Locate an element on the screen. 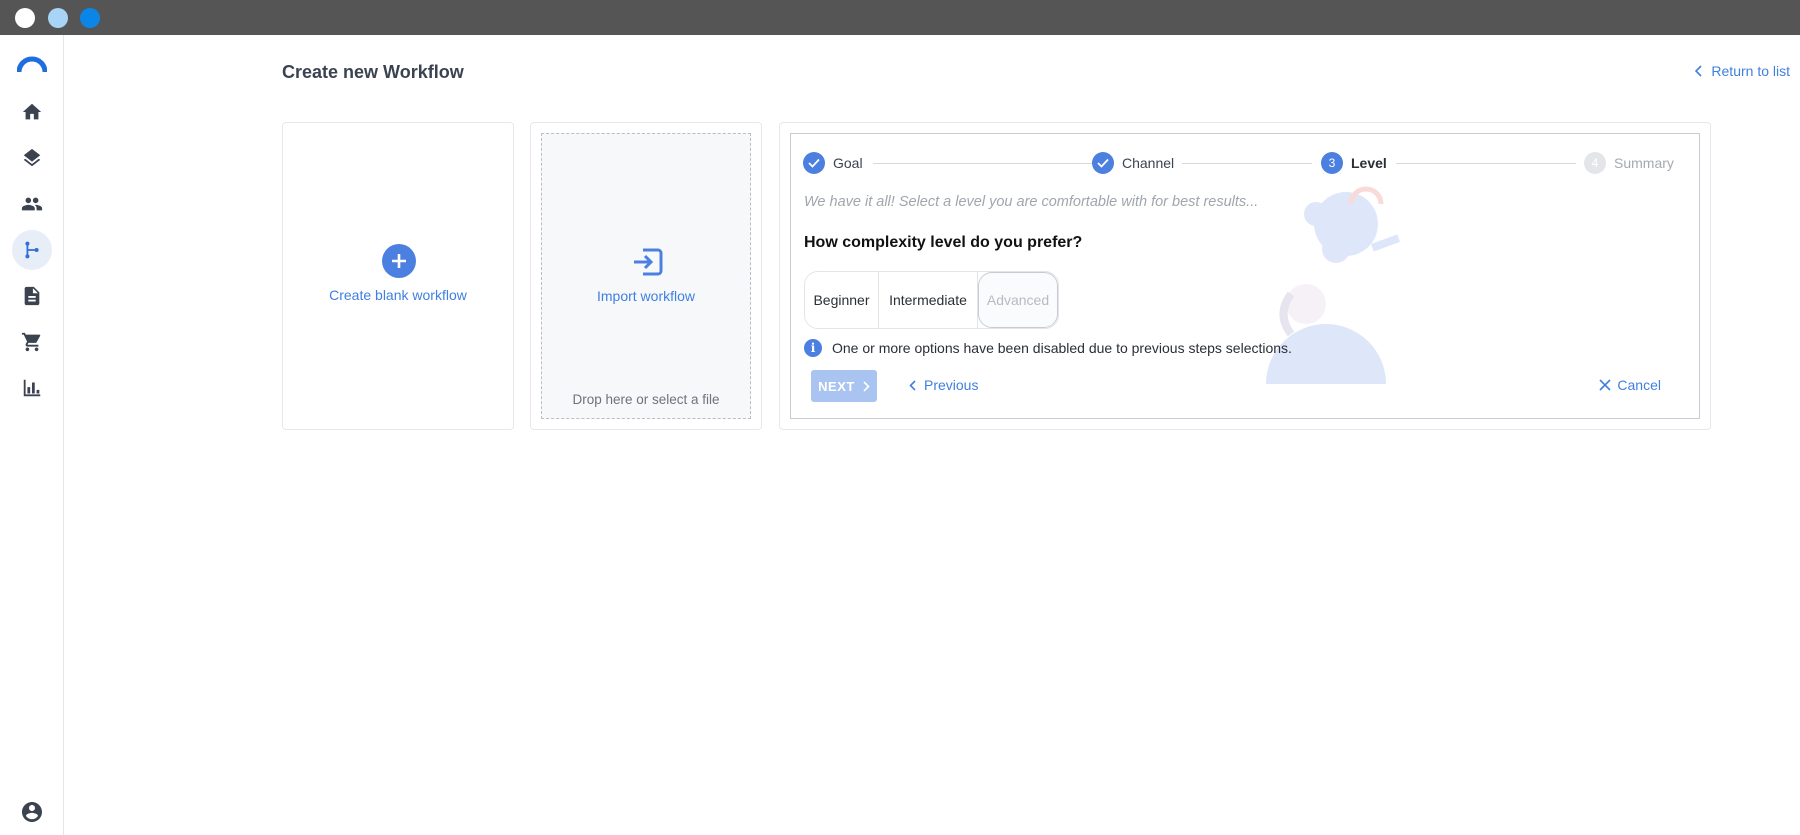  close-icon is located at coordinates (1605, 385).